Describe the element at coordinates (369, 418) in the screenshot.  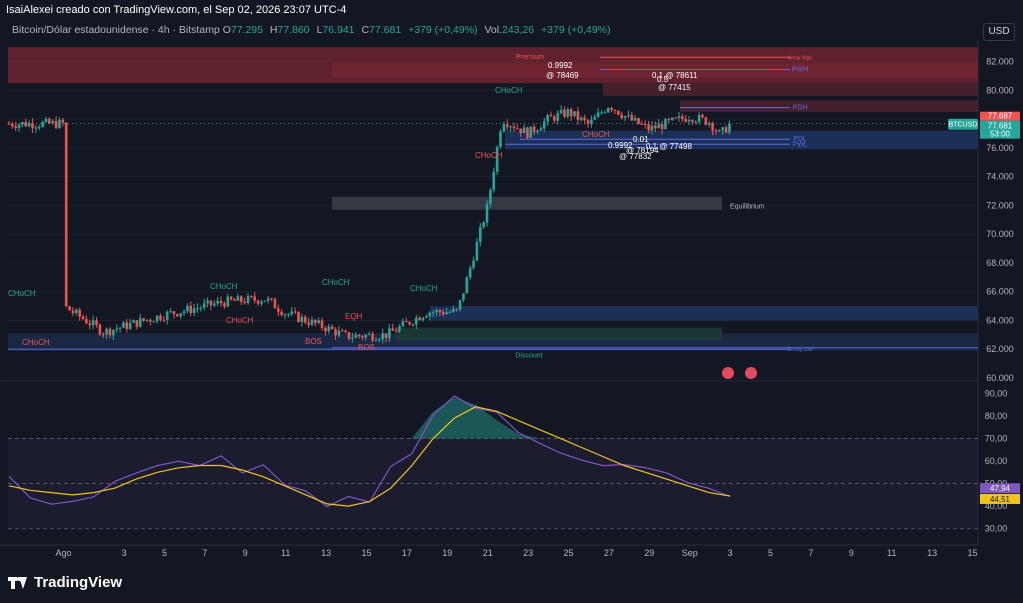
I see `rsi-overbought-fill` at that location.